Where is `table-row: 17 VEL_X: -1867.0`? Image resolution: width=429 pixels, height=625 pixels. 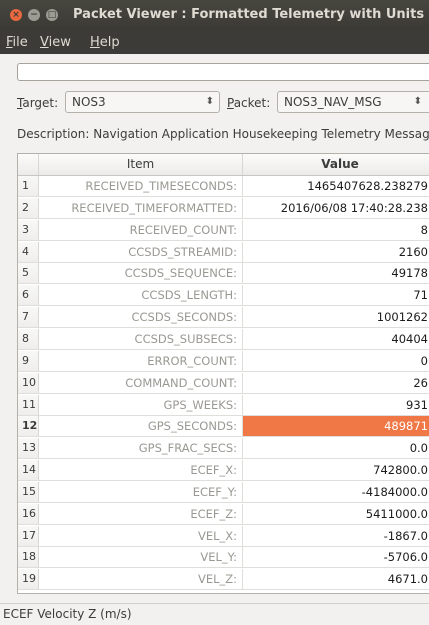 table-row: 17 VEL_X: -1867.0 is located at coordinates (223, 536).